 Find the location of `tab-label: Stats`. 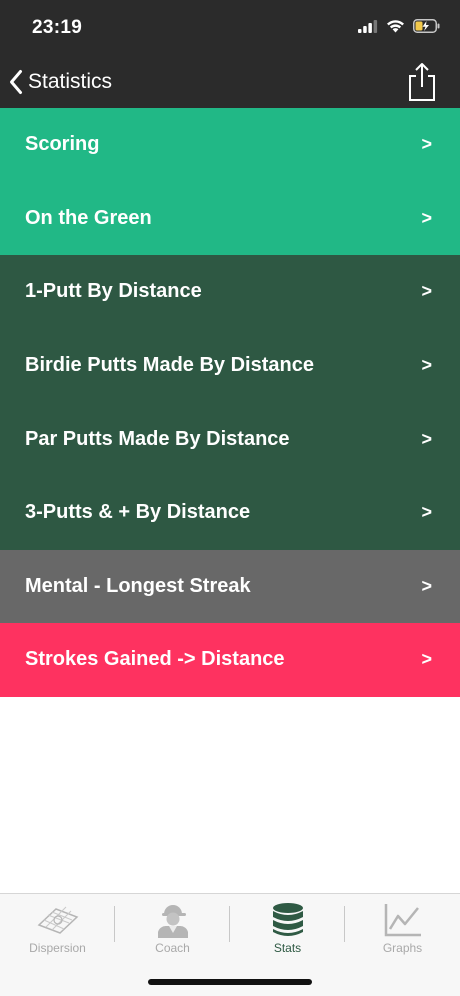

tab-label: Stats is located at coordinates (287, 948).